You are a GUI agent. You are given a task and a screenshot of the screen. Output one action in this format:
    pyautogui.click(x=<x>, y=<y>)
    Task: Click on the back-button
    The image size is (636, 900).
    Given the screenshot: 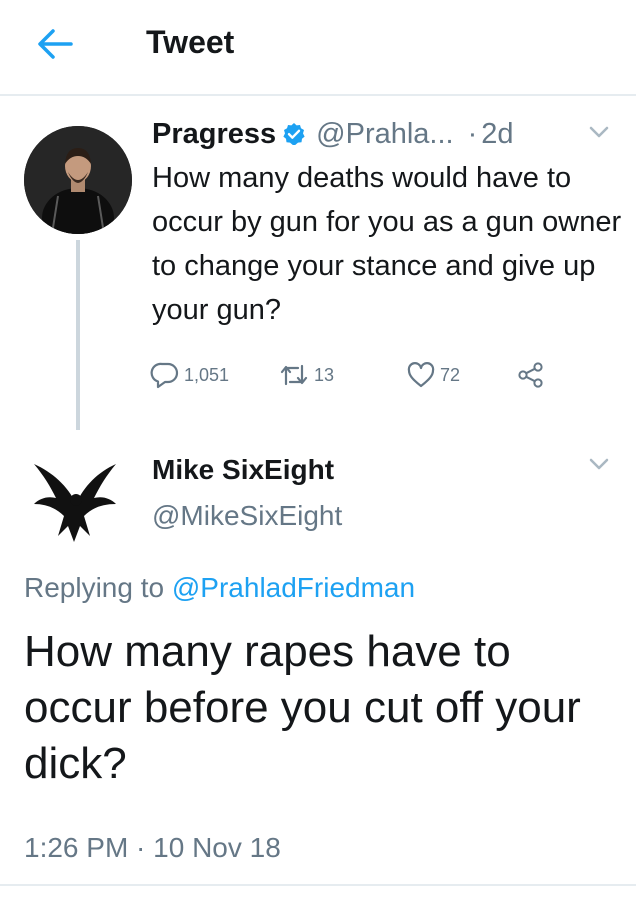 What is the action you would take?
    pyautogui.click(x=55, y=44)
    